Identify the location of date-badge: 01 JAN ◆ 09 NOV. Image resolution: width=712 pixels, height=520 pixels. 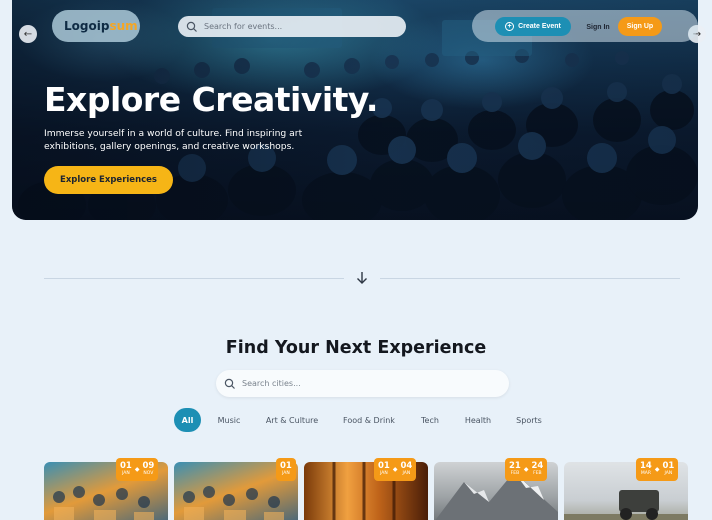
(137, 469).